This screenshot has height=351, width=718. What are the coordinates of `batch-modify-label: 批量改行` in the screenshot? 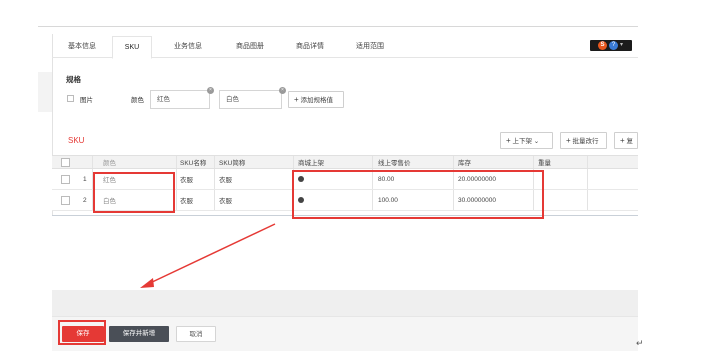 It's located at (585, 141).